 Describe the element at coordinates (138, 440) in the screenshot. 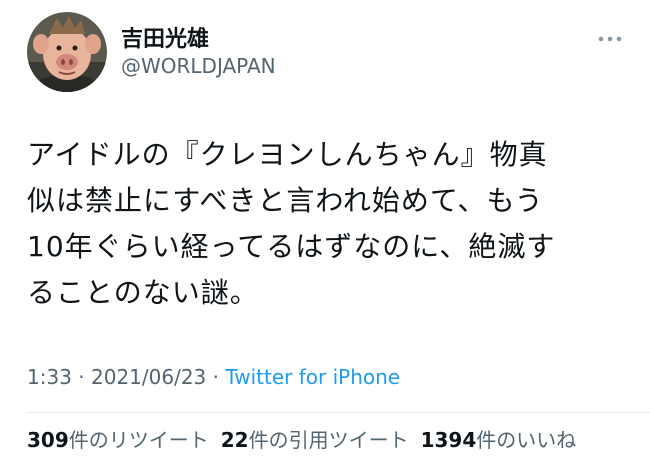

I see `retweet-label: 件のリツイート` at that location.